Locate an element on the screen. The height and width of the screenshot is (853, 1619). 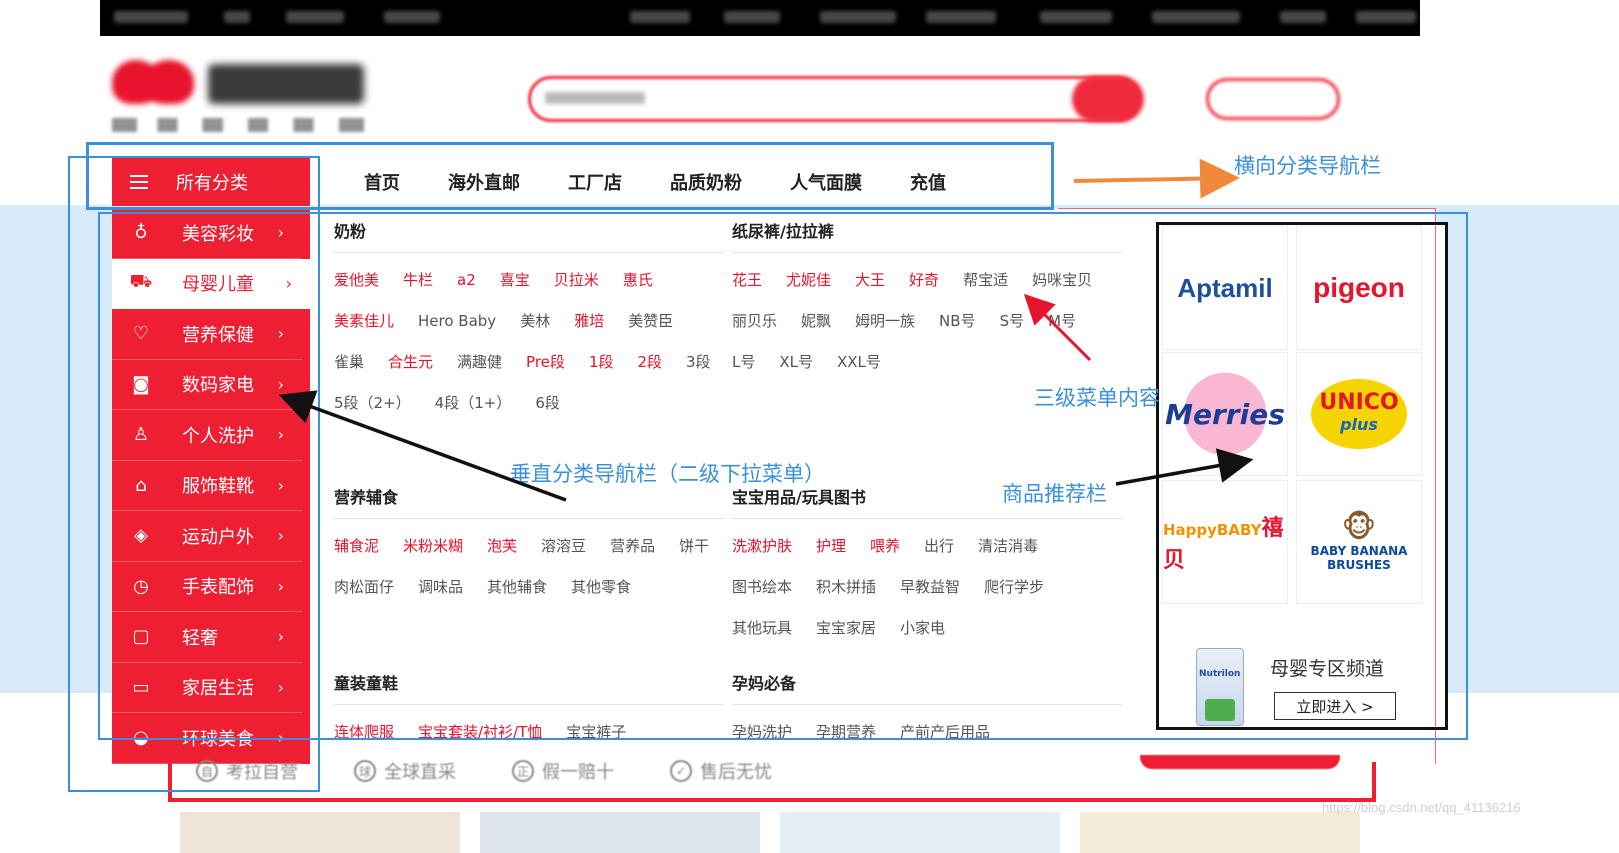
arrow-horizontal-nav is located at coordinates (1156, 178).